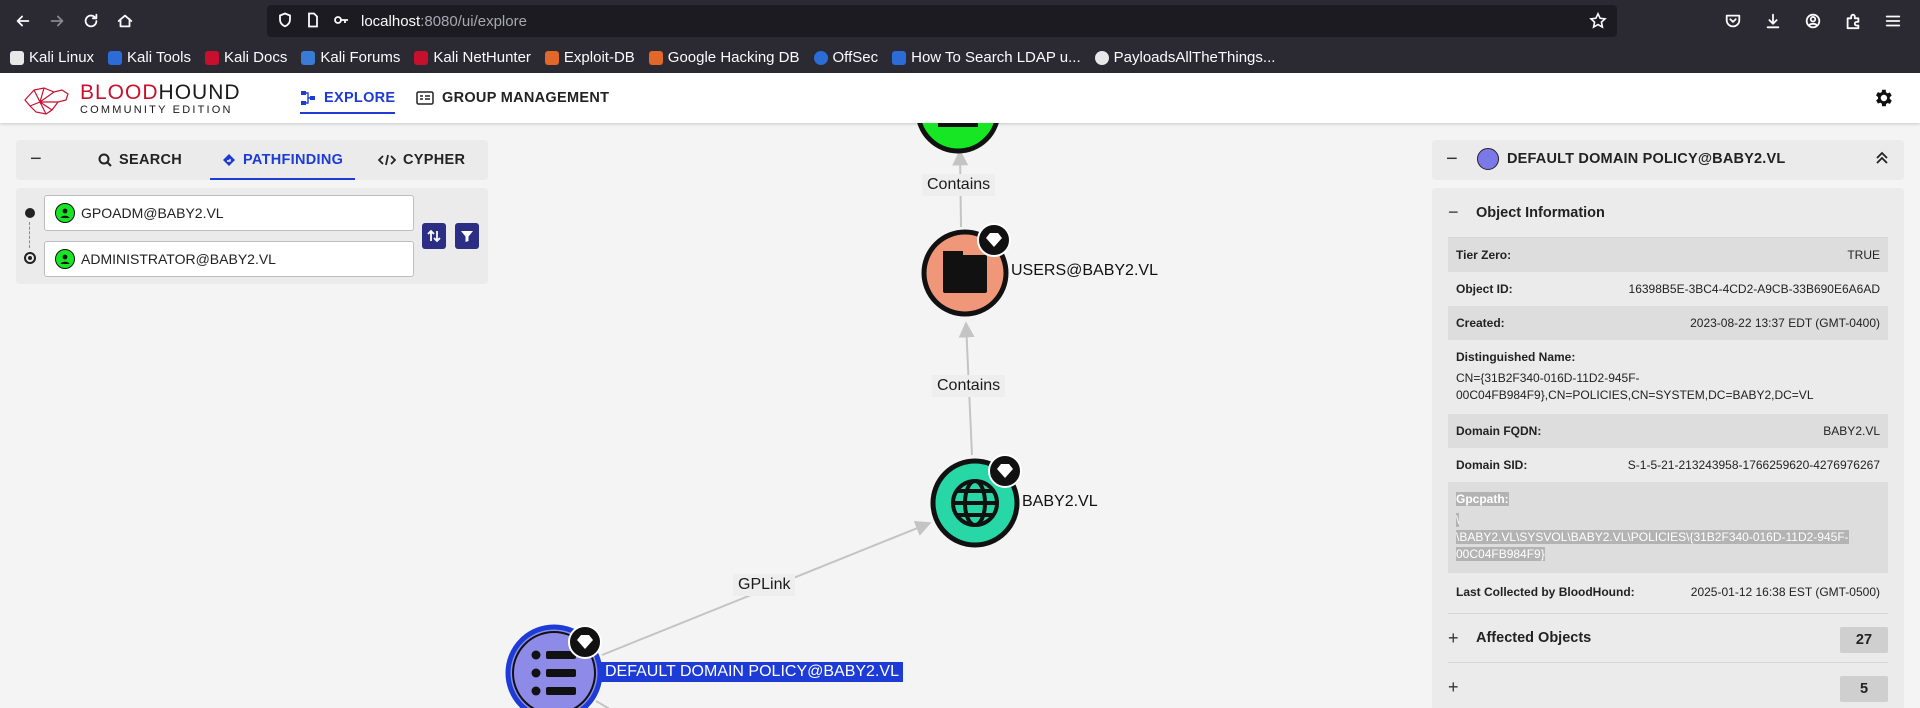 The width and height of the screenshot is (1920, 708). I want to click on double-chevron-up-icon, so click(1882, 158).